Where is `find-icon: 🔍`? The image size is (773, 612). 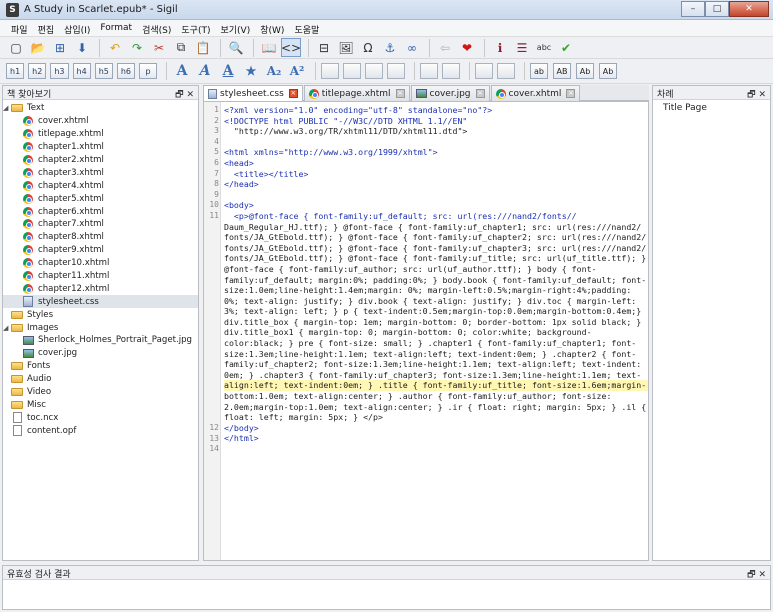
find-icon: 🔍 is located at coordinates (236, 47).